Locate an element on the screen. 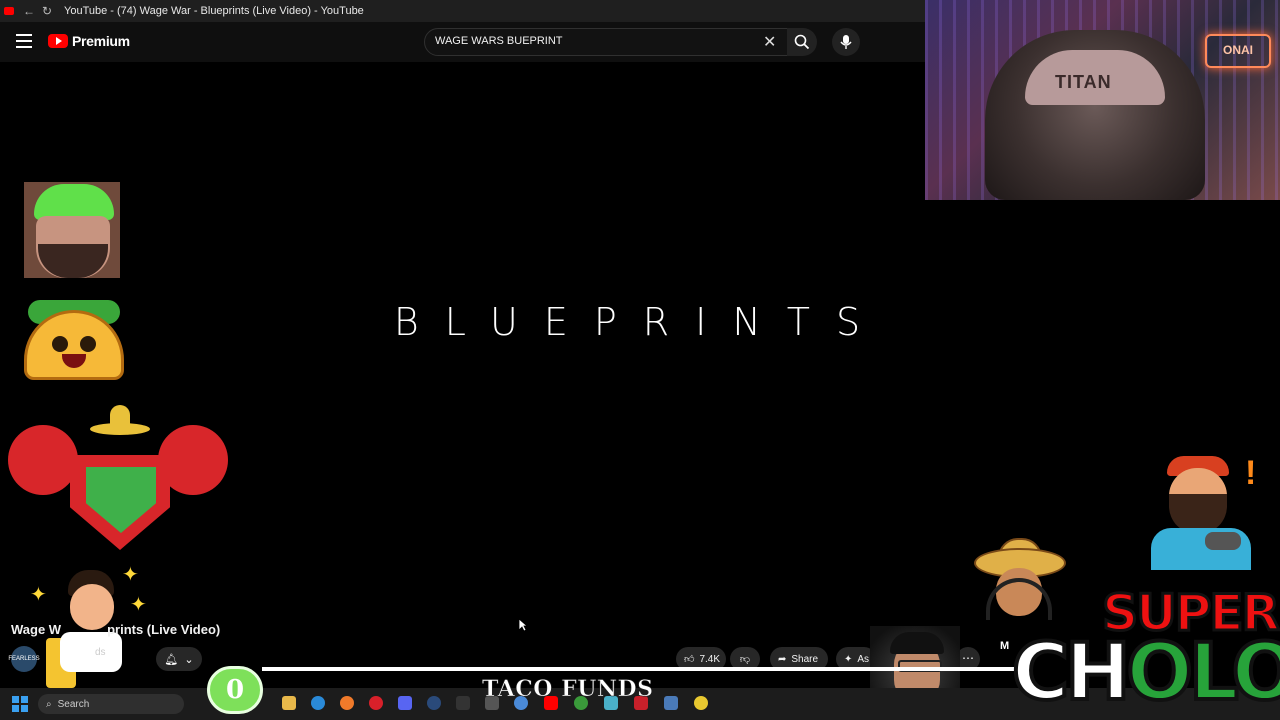  windows-start-icon is located at coordinates (20, 704).